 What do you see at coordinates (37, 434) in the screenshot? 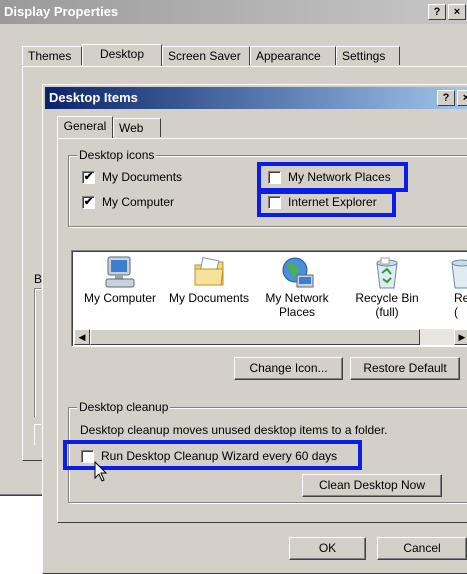
I see `partial-button-edge` at bounding box center [37, 434].